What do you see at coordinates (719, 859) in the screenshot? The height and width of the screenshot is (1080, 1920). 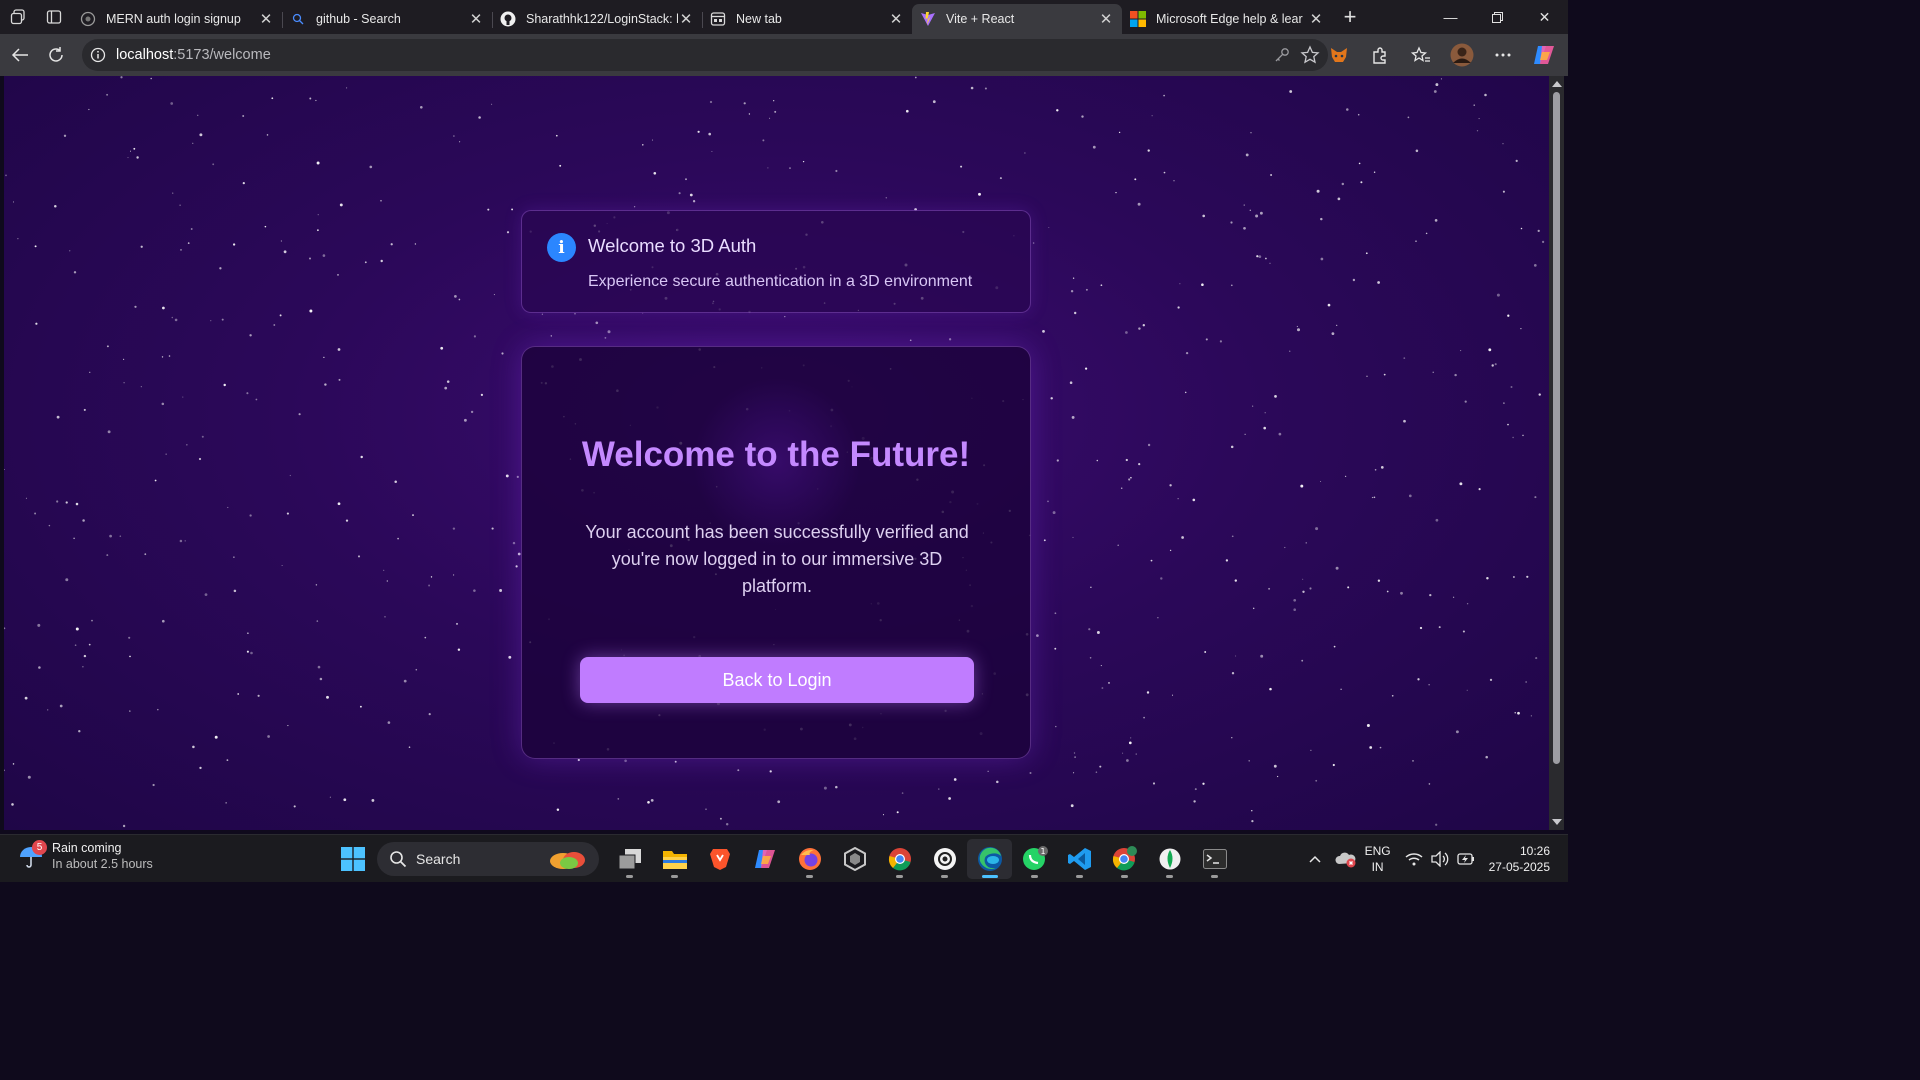 I see `brave-icon` at bounding box center [719, 859].